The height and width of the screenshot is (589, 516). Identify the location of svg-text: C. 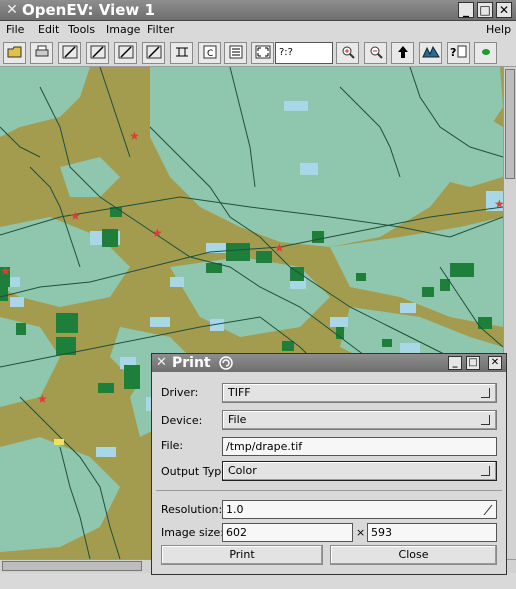
(210, 54).